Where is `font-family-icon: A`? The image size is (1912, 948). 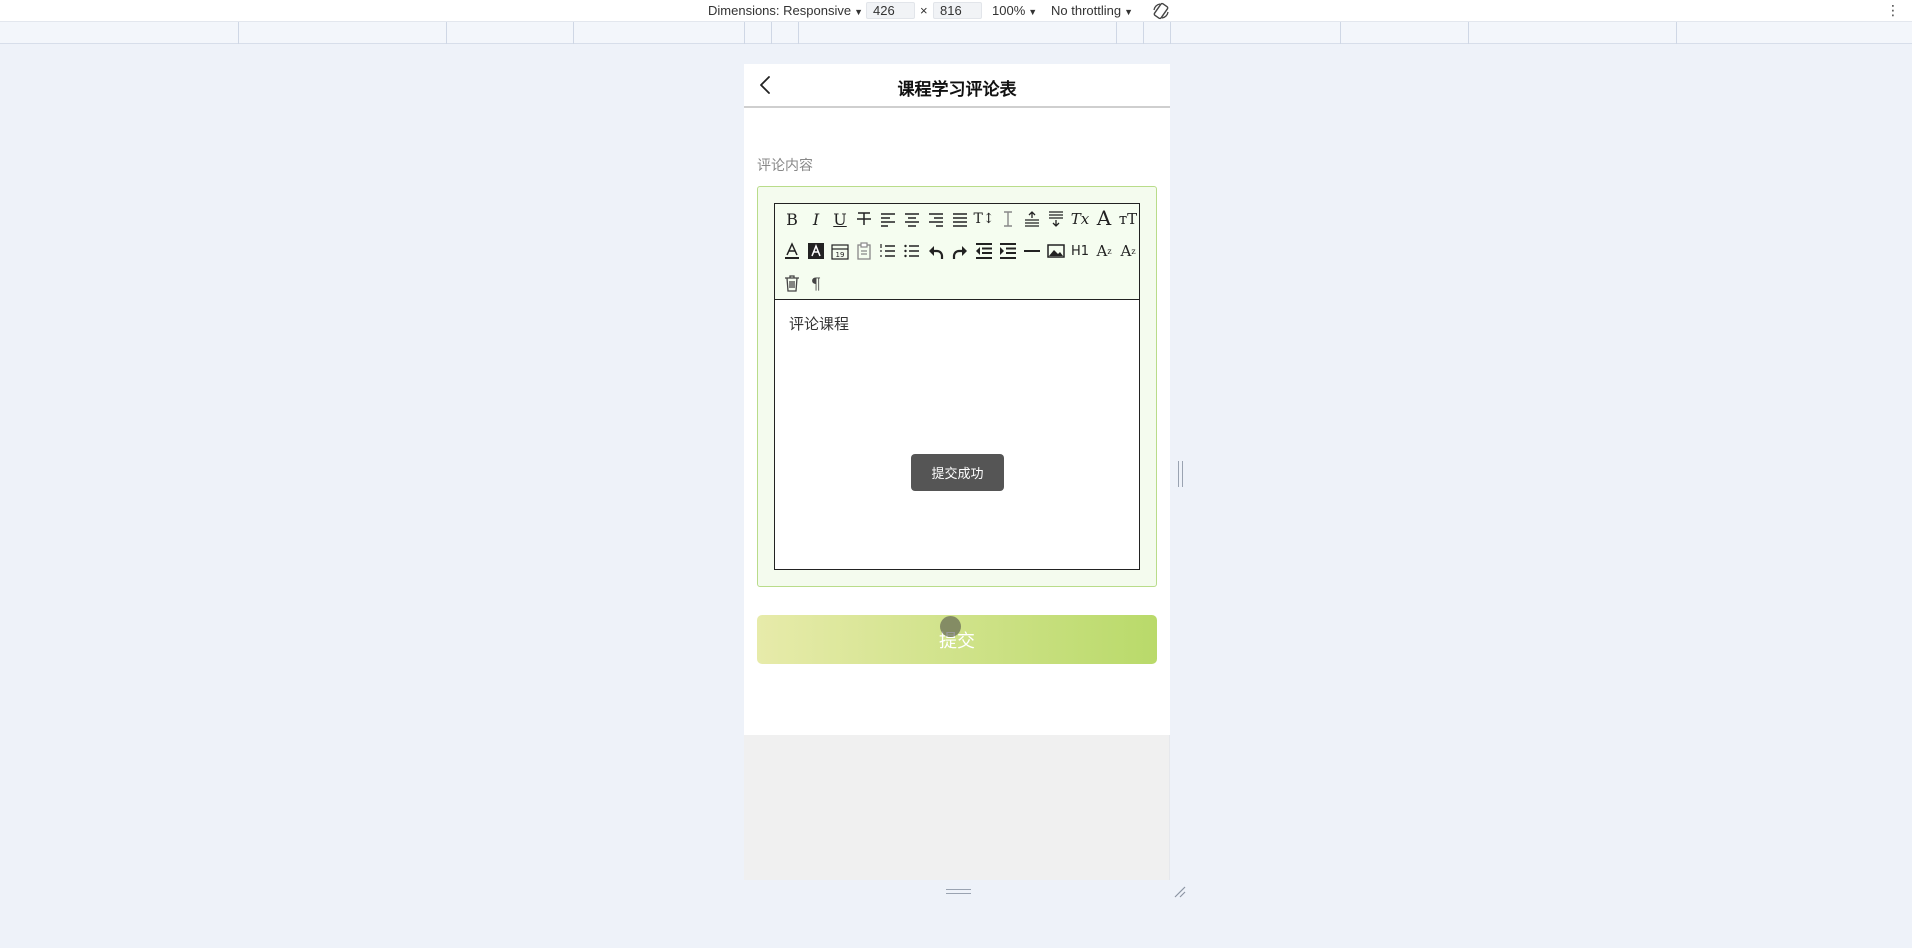 font-family-icon: A is located at coordinates (1104, 218).